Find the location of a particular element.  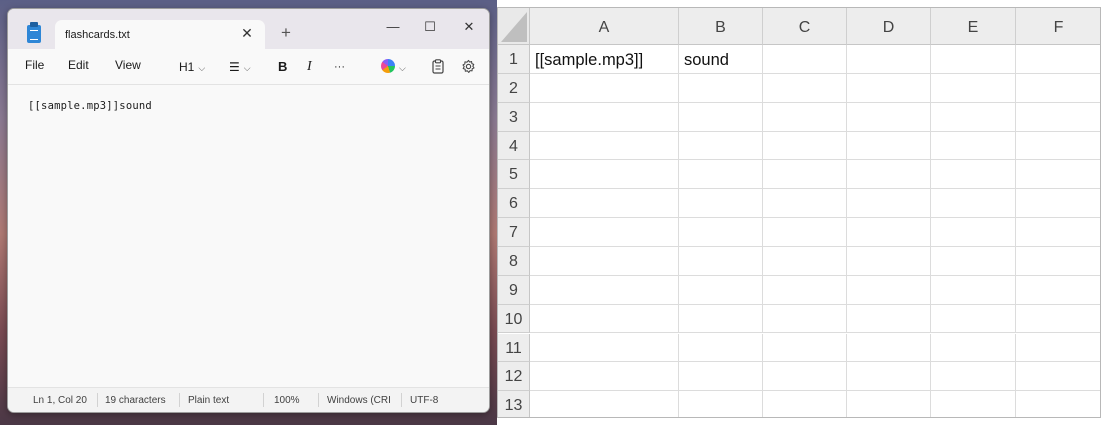

menu-edit: Edit is located at coordinates (78, 65).